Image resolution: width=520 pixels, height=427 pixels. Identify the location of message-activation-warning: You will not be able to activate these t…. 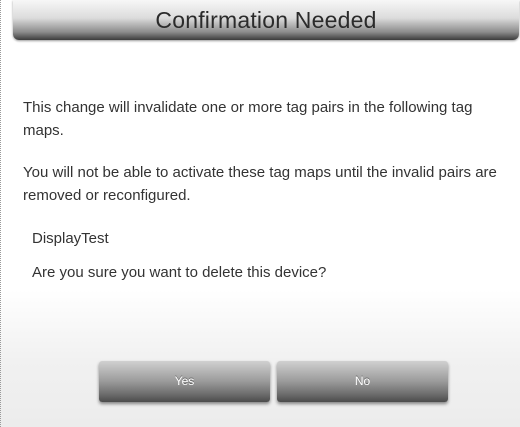
(260, 184).